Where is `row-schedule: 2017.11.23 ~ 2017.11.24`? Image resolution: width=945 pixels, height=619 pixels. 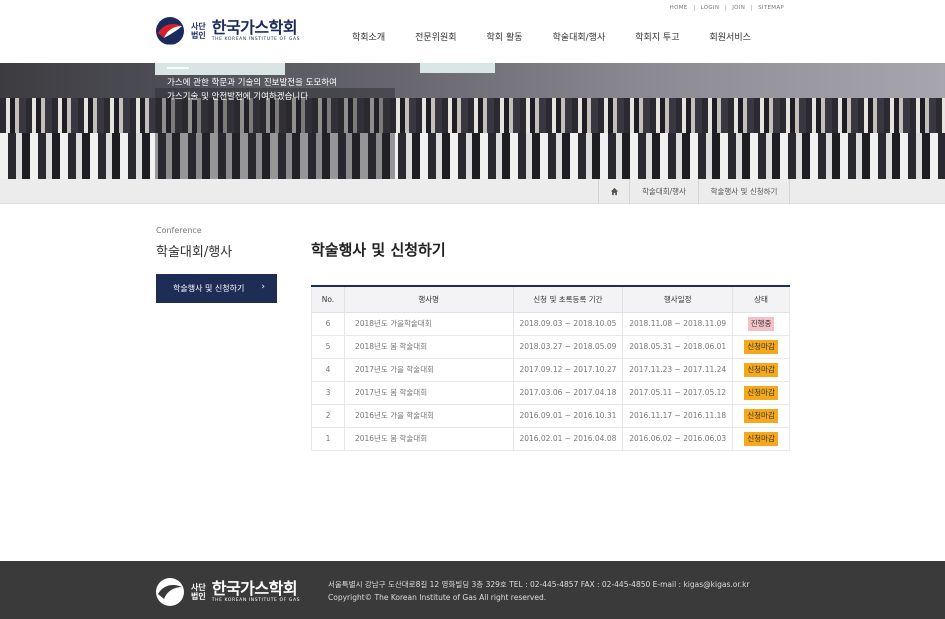
row-schedule: 2017.11.23 ~ 2017.11.24 is located at coordinates (678, 370).